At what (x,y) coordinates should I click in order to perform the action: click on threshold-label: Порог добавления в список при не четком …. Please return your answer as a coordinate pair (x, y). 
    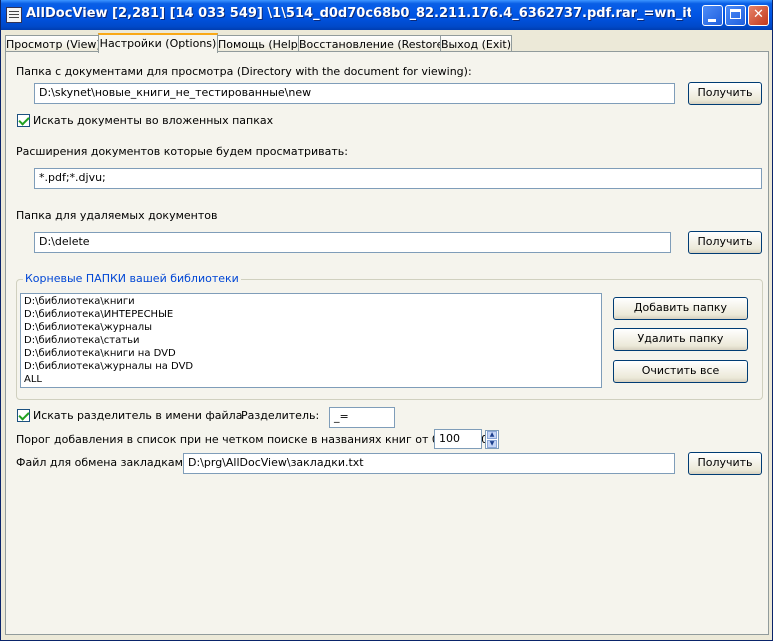
    Looking at the image, I should click on (252, 439).